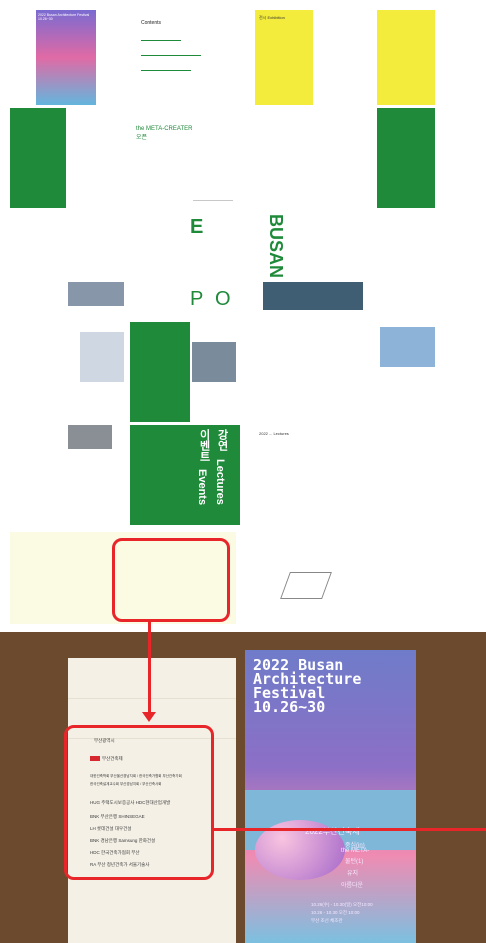 Image resolution: width=486 pixels, height=943 pixels. I want to click on contents-heading: Contents, so click(151, 23).